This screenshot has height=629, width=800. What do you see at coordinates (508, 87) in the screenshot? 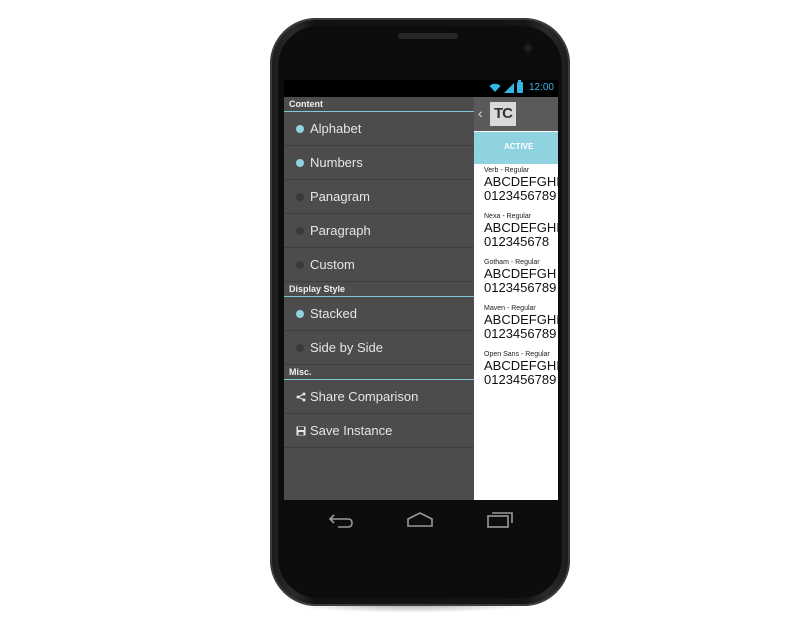
I see `signal-icon` at bounding box center [508, 87].